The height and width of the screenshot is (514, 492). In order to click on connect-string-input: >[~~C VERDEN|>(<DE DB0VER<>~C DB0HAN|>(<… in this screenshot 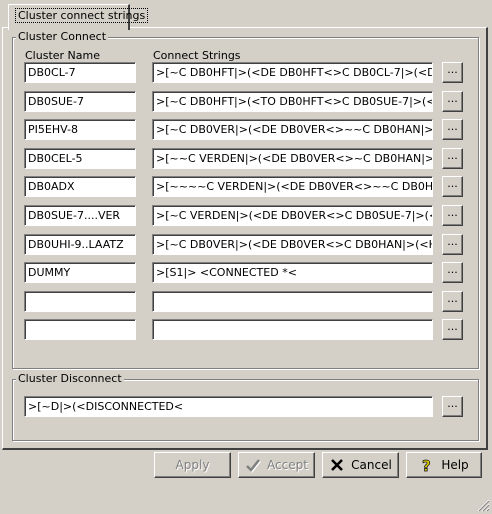, I will do `click(292, 158)`.